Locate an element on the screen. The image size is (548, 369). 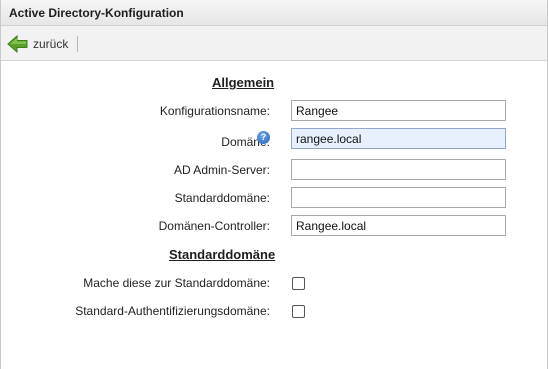
make-default-label: Mache diese zur Standarddomäne: is located at coordinates (176, 283).